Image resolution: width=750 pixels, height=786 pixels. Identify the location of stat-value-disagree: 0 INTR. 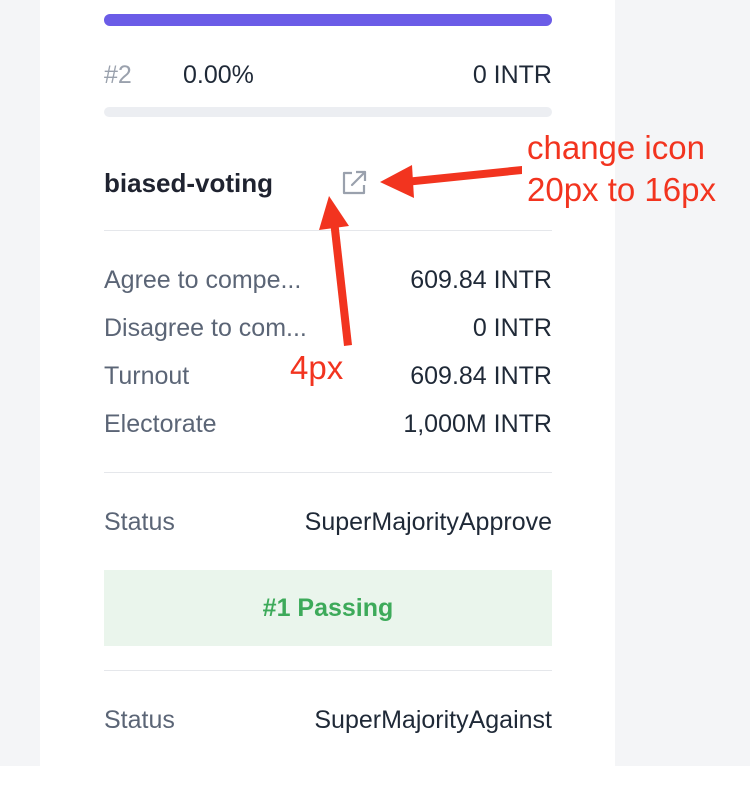
(512, 328).